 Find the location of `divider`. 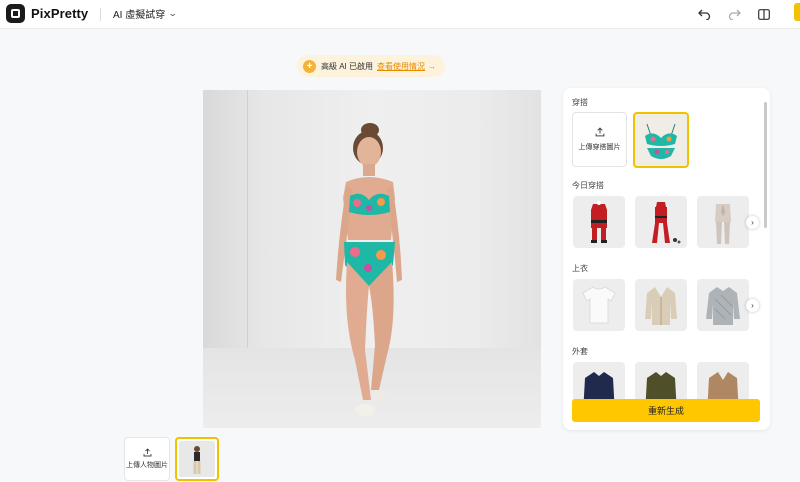

divider is located at coordinates (100, 14).